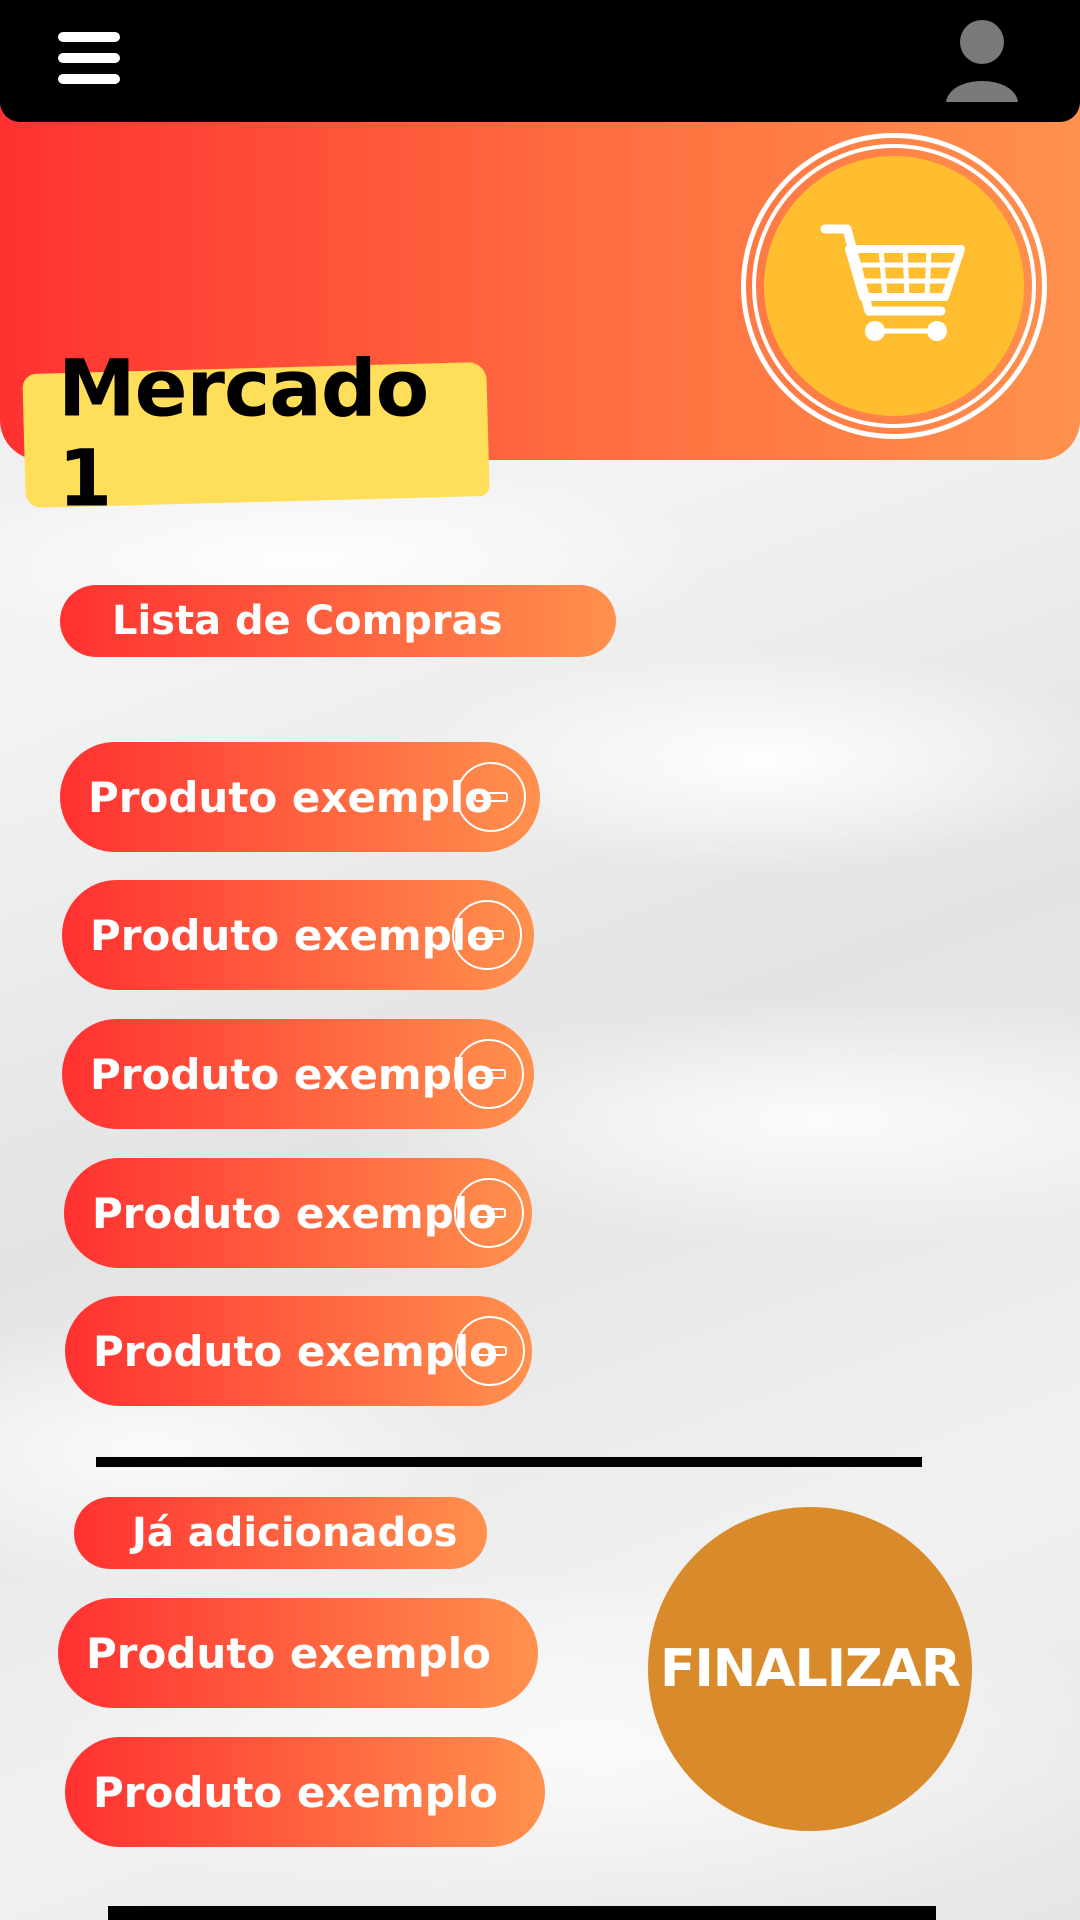 The width and height of the screenshot is (1080, 1920). Describe the element at coordinates (540, 61) in the screenshot. I see `top-bar` at that location.